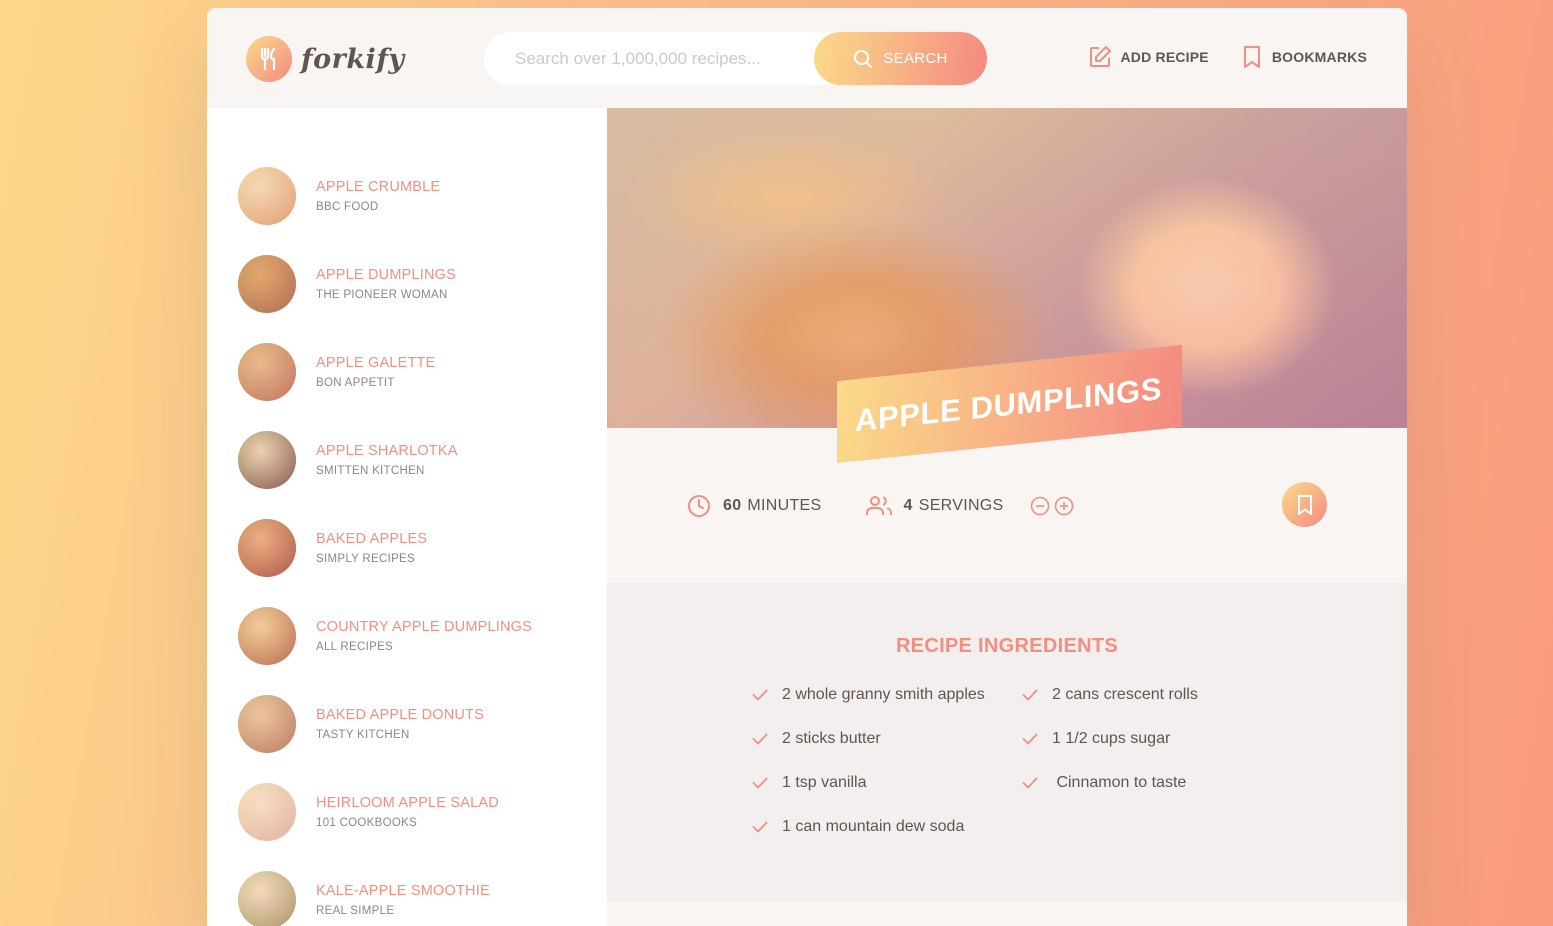 This screenshot has height=926, width=1553. Describe the element at coordinates (386, 275) in the screenshot. I see `result-title: APPLE DUMPLINGS` at that location.